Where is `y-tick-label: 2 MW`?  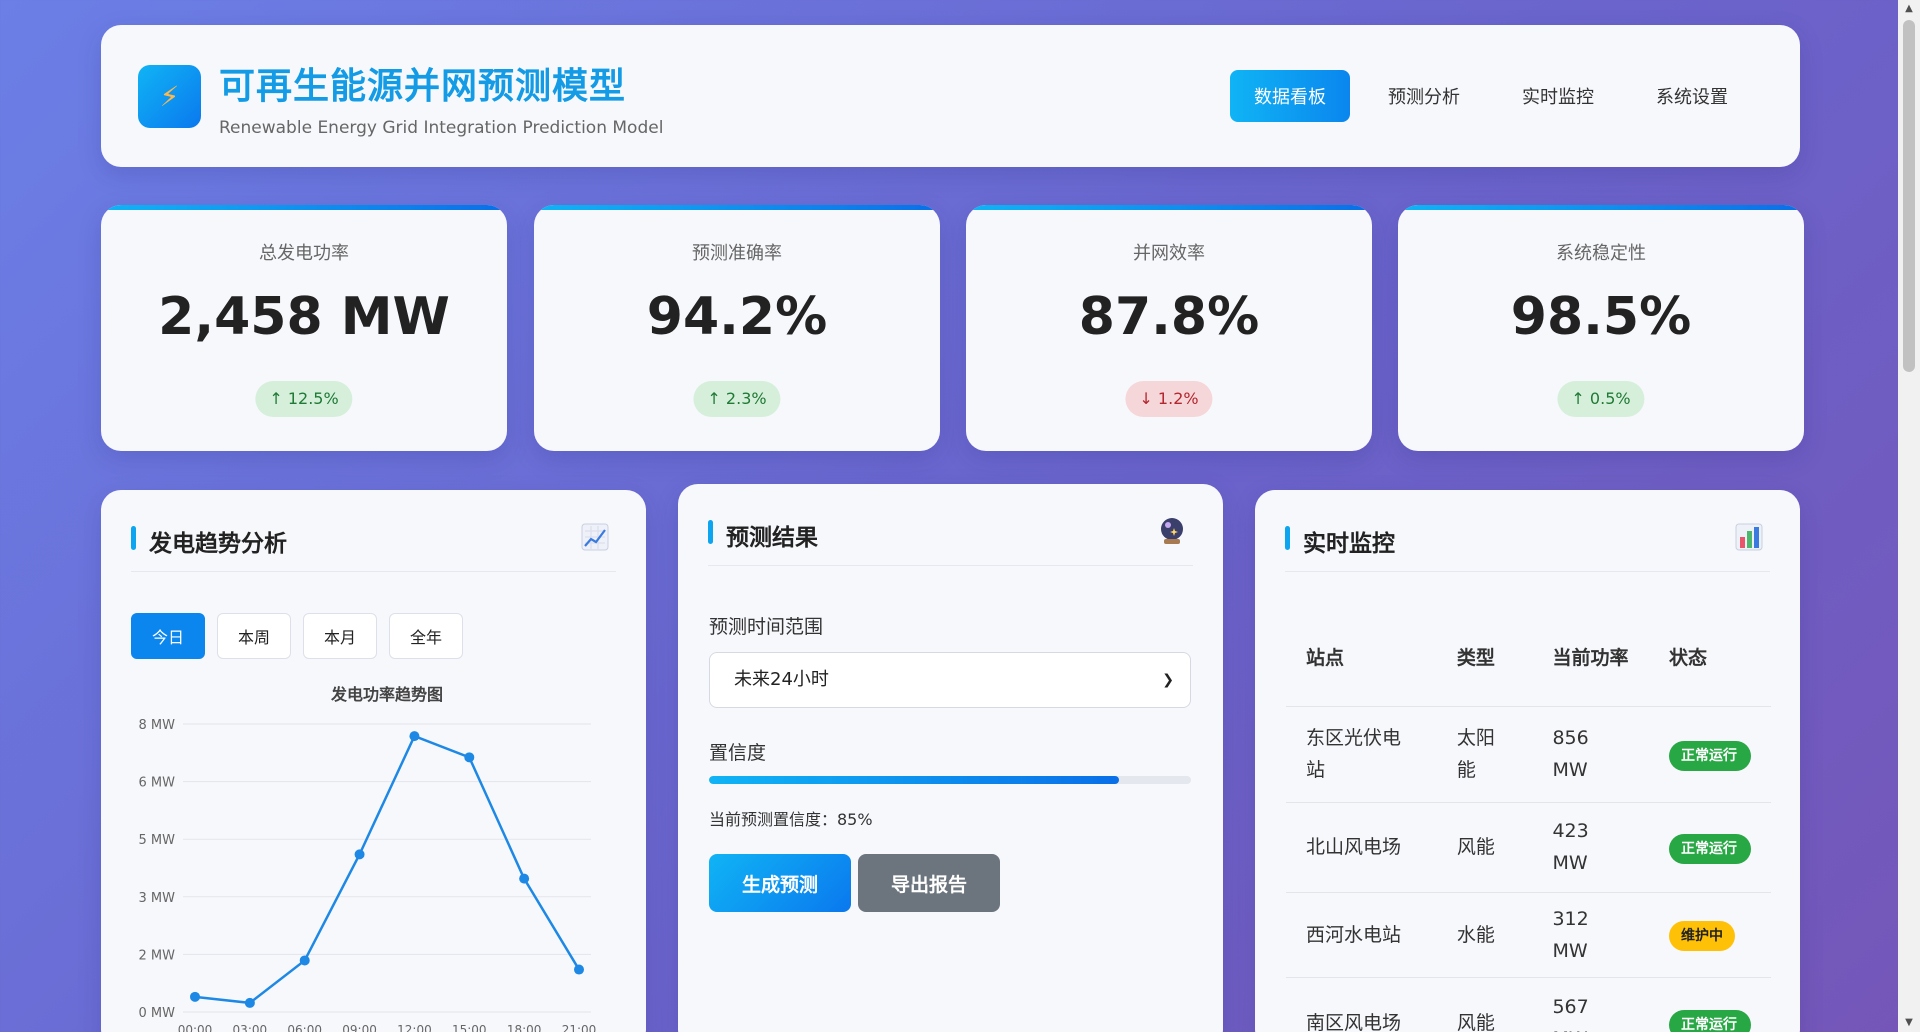 y-tick-label: 2 MW is located at coordinates (157, 955).